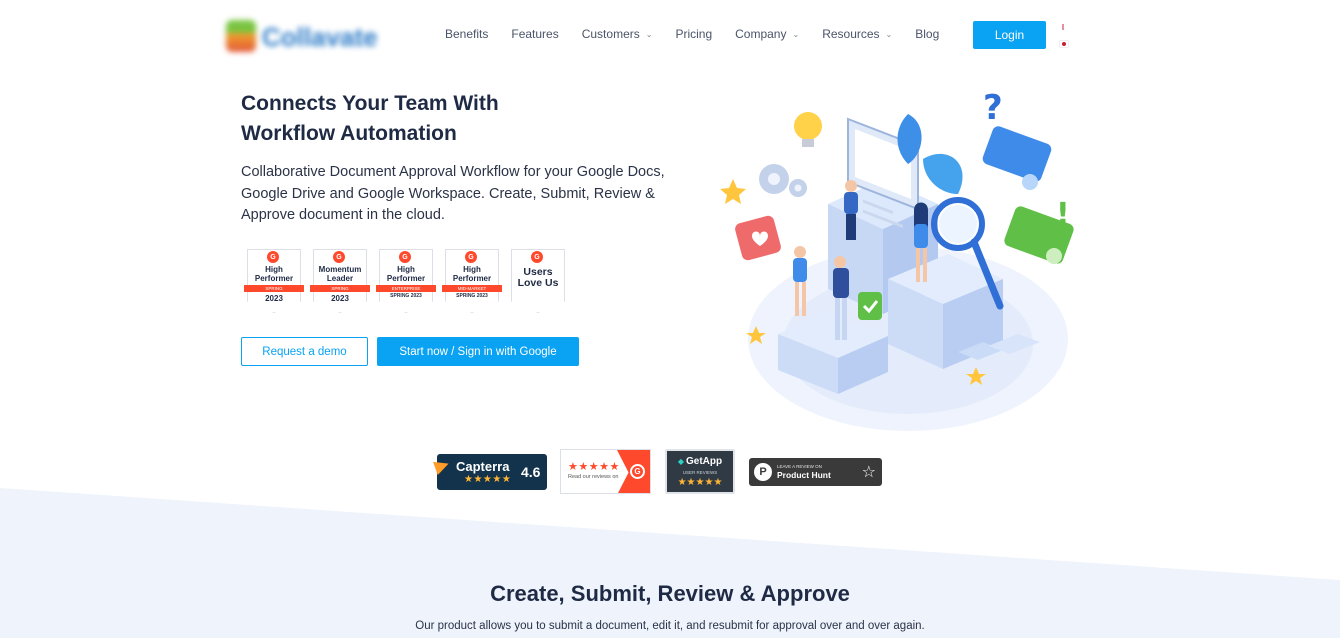 The height and width of the screenshot is (638, 1340). I want to click on getapp-badge: ◆ GetApp USER REVIEWS ★★★★★, so click(700, 471).